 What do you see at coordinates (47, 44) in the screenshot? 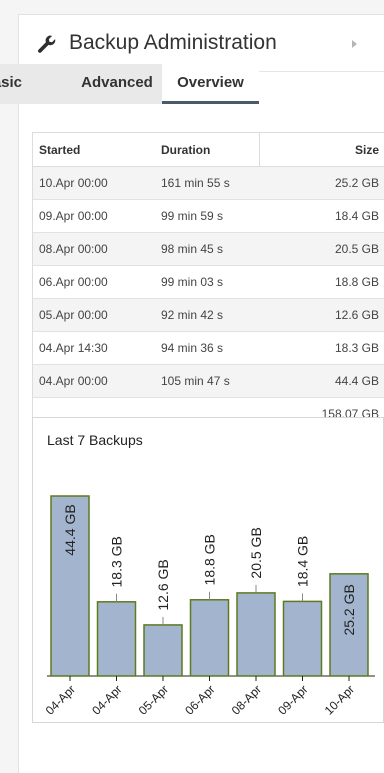
I see `wrench-icon` at bounding box center [47, 44].